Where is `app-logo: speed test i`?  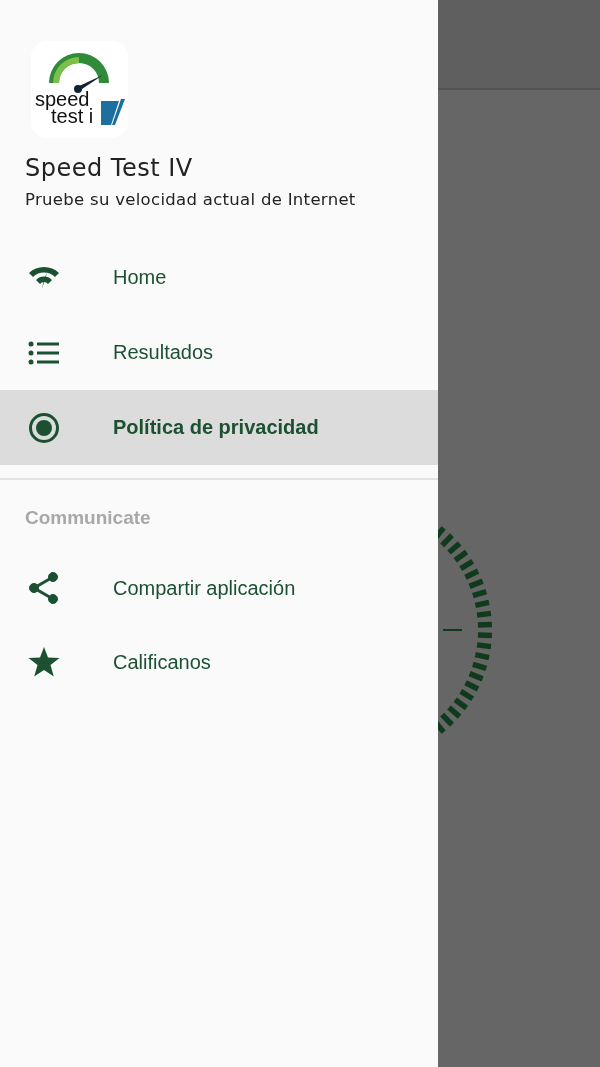
app-logo: speed test i is located at coordinates (79, 89).